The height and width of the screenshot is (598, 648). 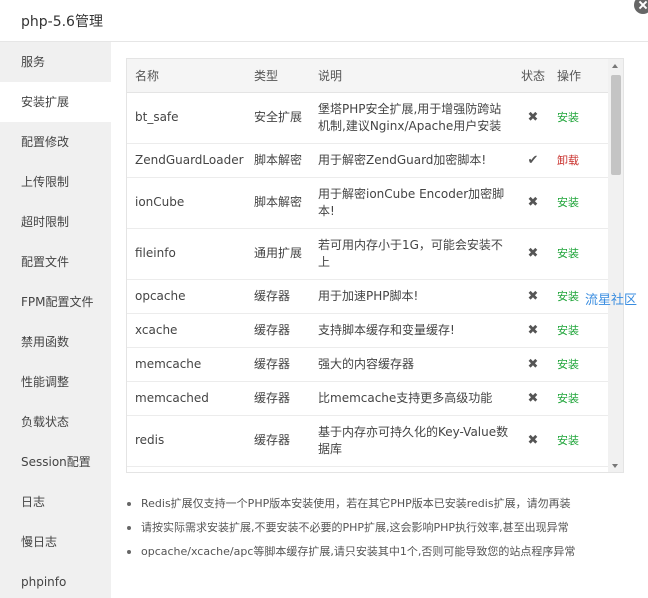 What do you see at coordinates (55, 382) in the screenshot?
I see `sidebar-item-performance: 性能调整` at bounding box center [55, 382].